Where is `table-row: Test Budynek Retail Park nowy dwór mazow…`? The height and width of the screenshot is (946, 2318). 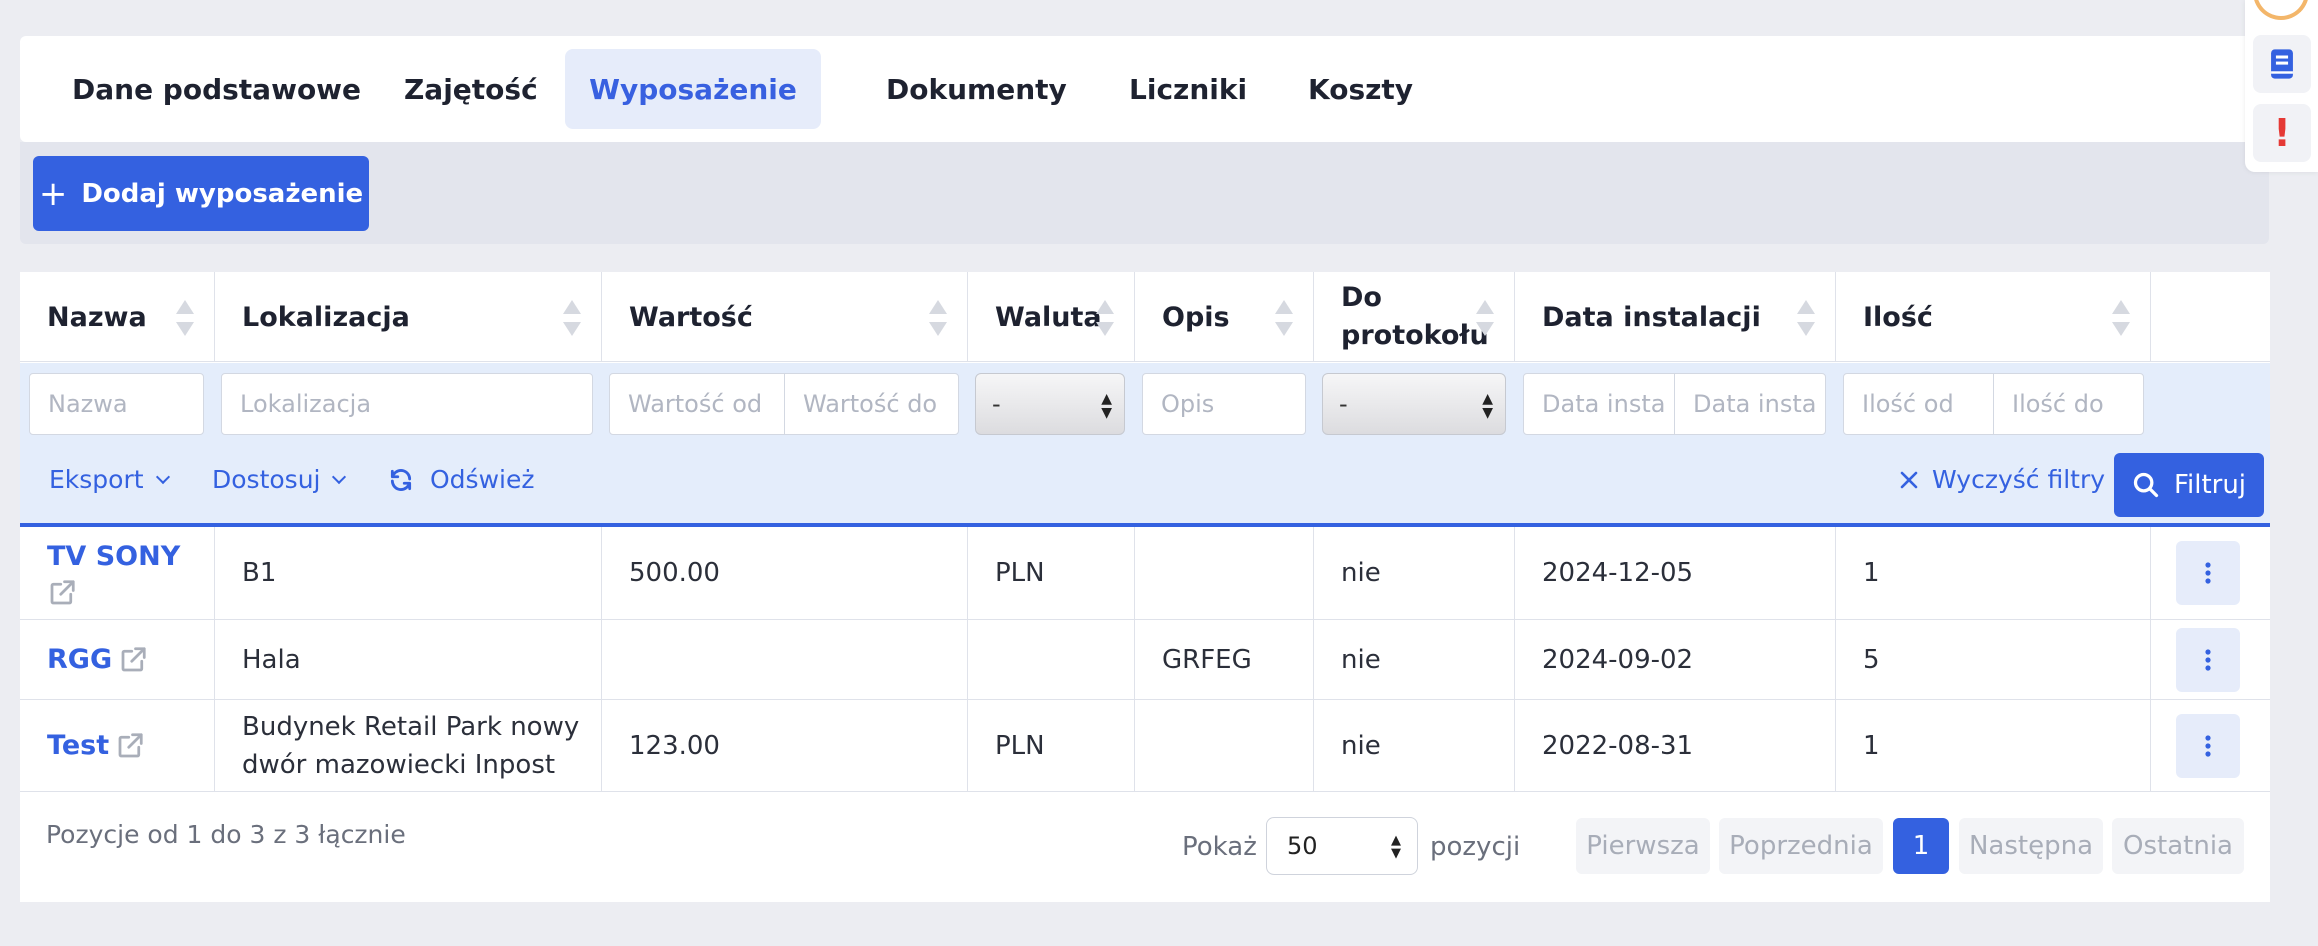
table-row: Test Budynek Retail Park nowy dwór mazow… is located at coordinates (1145, 746).